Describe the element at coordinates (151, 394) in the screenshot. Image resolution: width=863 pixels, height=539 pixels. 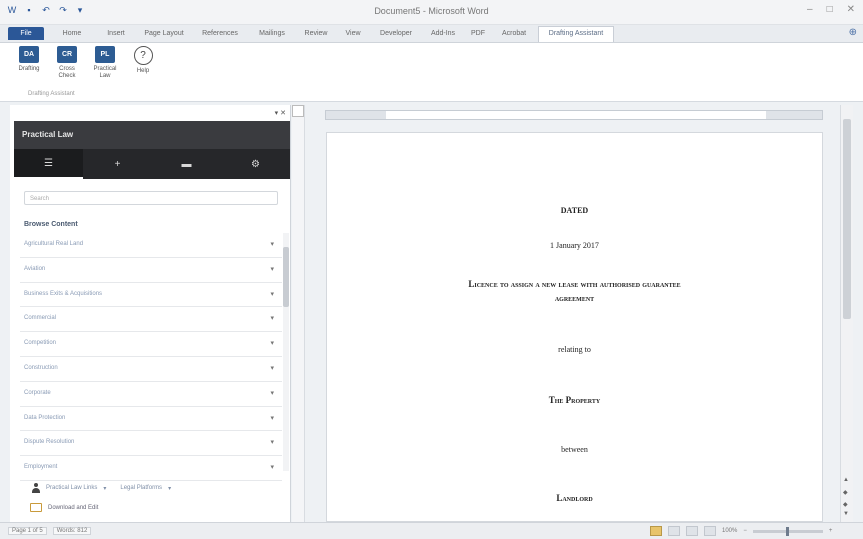
I see `list-item: Corporate ▾` at that location.